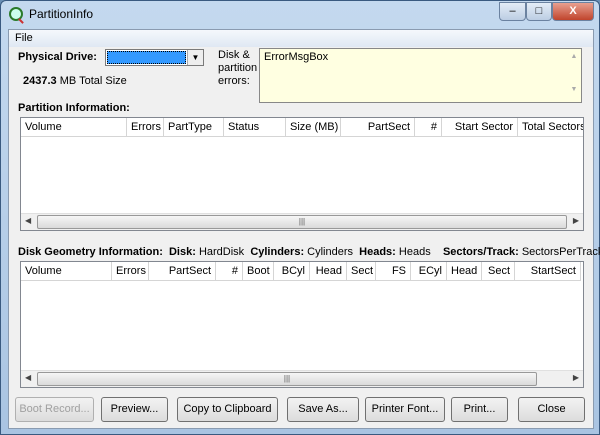 The height and width of the screenshot is (435, 600). I want to click on copy-clipboard-button: Copy to Clipboard, so click(227, 409).